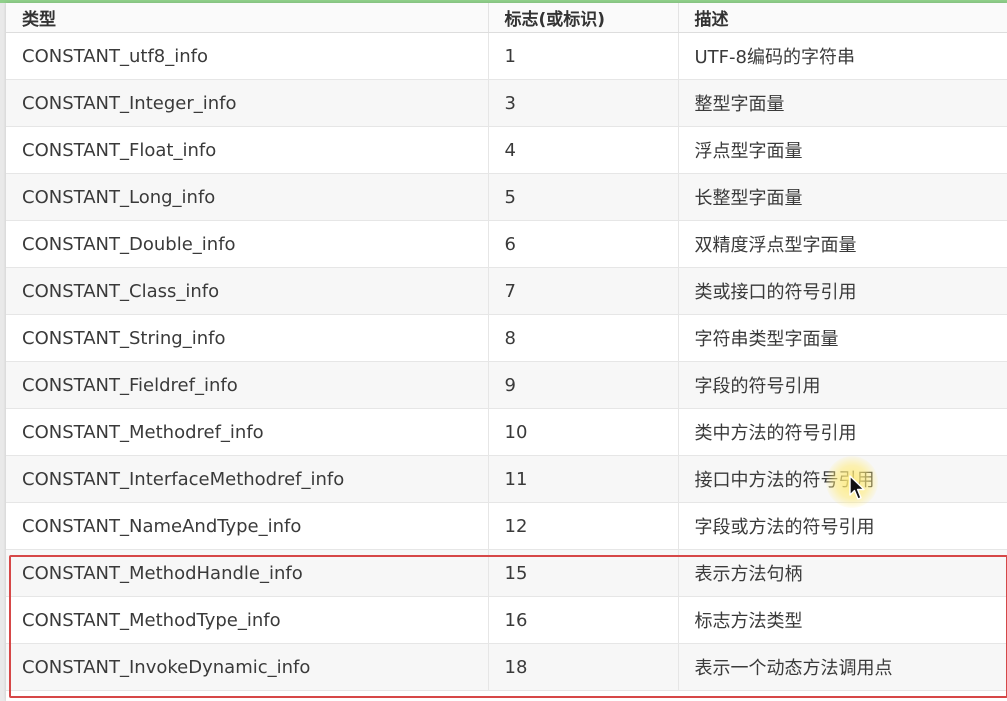  Describe the element at coordinates (583, 150) in the screenshot. I see `cell-tag: 4` at that location.